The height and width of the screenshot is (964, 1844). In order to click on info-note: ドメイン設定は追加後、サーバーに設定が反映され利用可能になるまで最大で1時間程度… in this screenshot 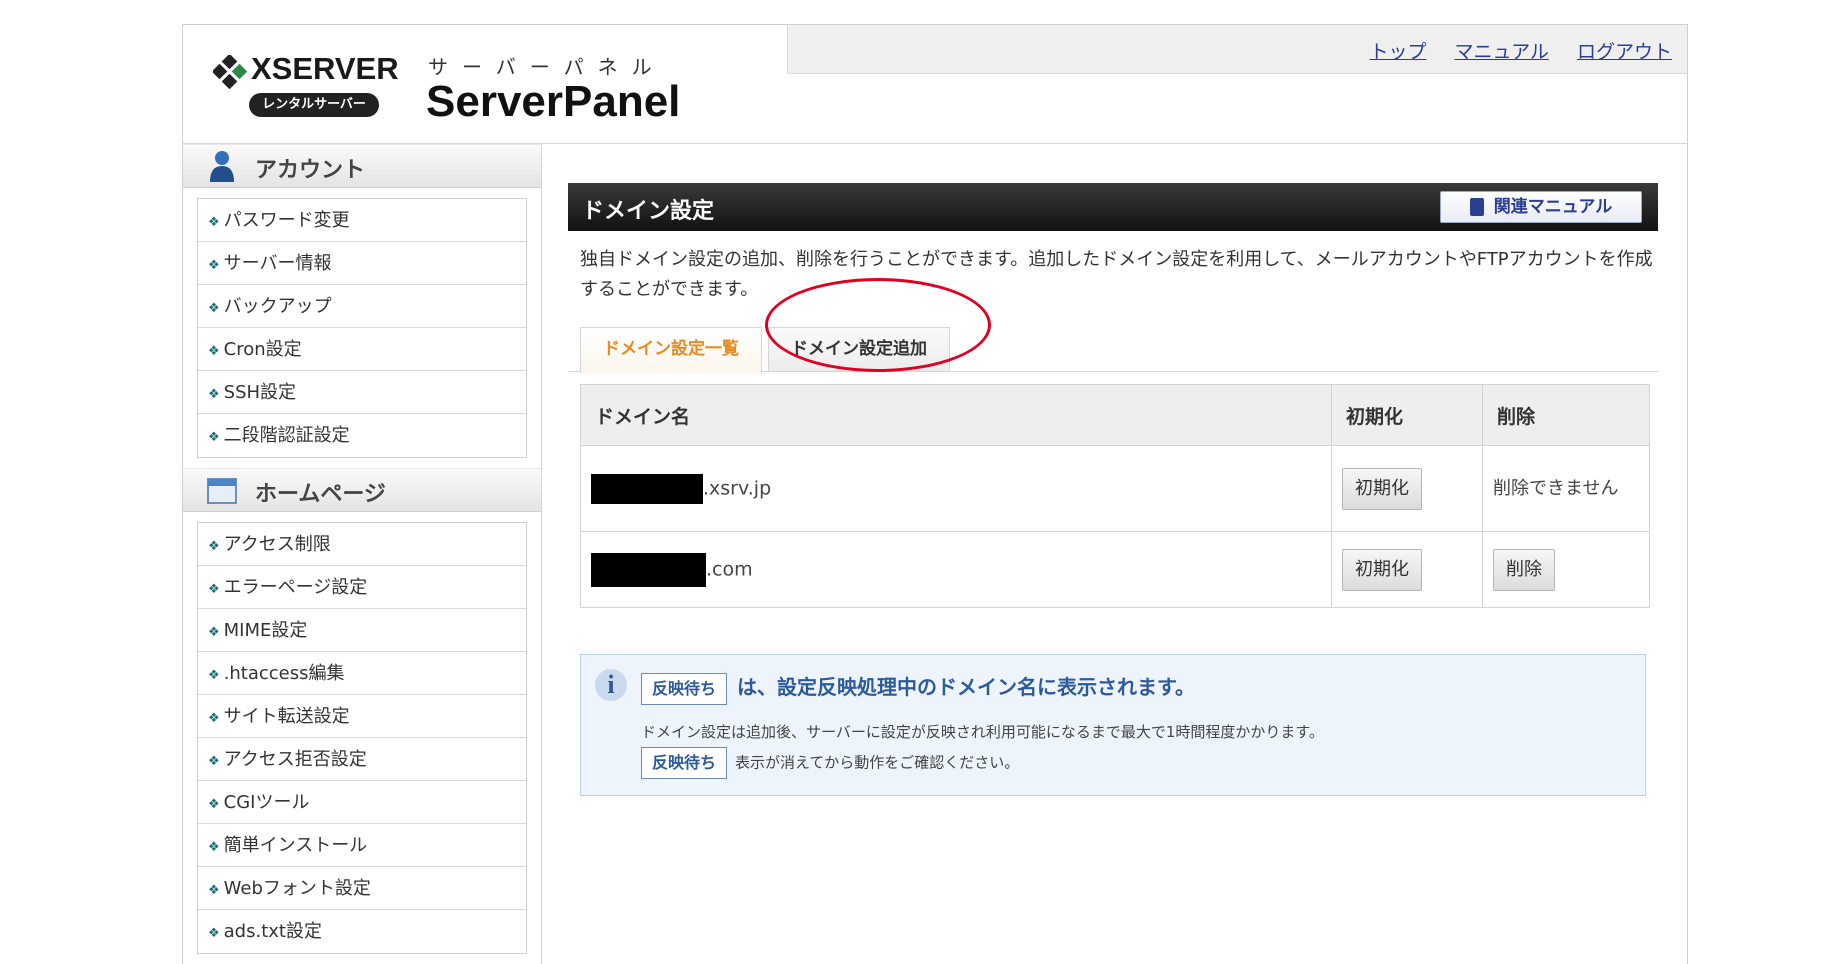, I will do `click(982, 732)`.